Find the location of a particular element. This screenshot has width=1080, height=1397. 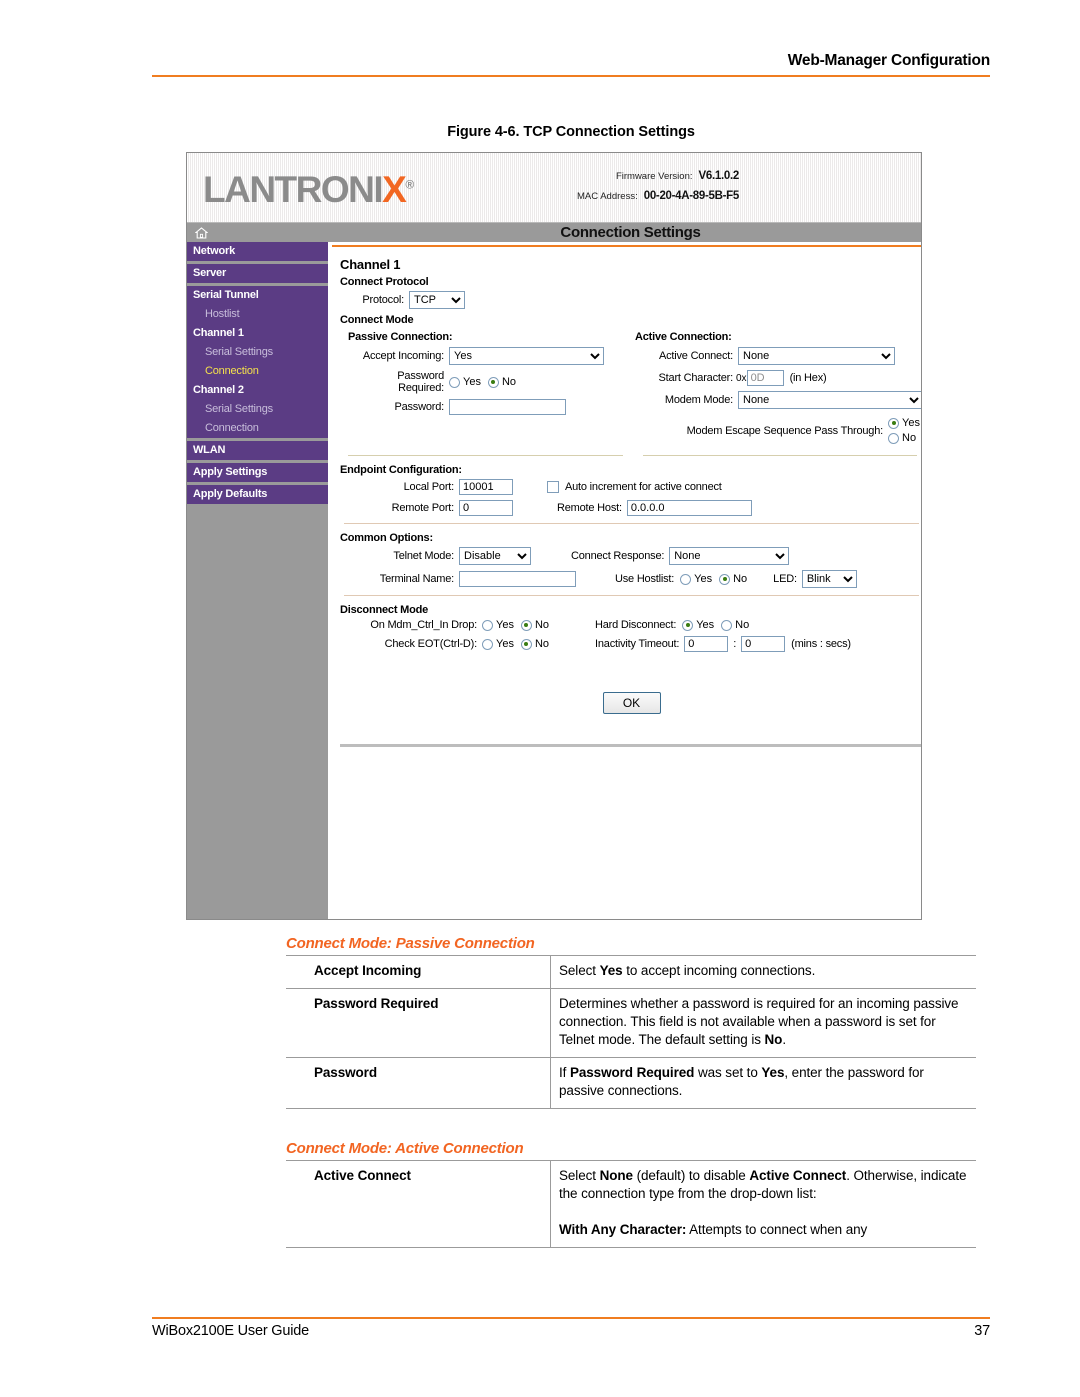

emphasis-text: None is located at coordinates (616, 1175).